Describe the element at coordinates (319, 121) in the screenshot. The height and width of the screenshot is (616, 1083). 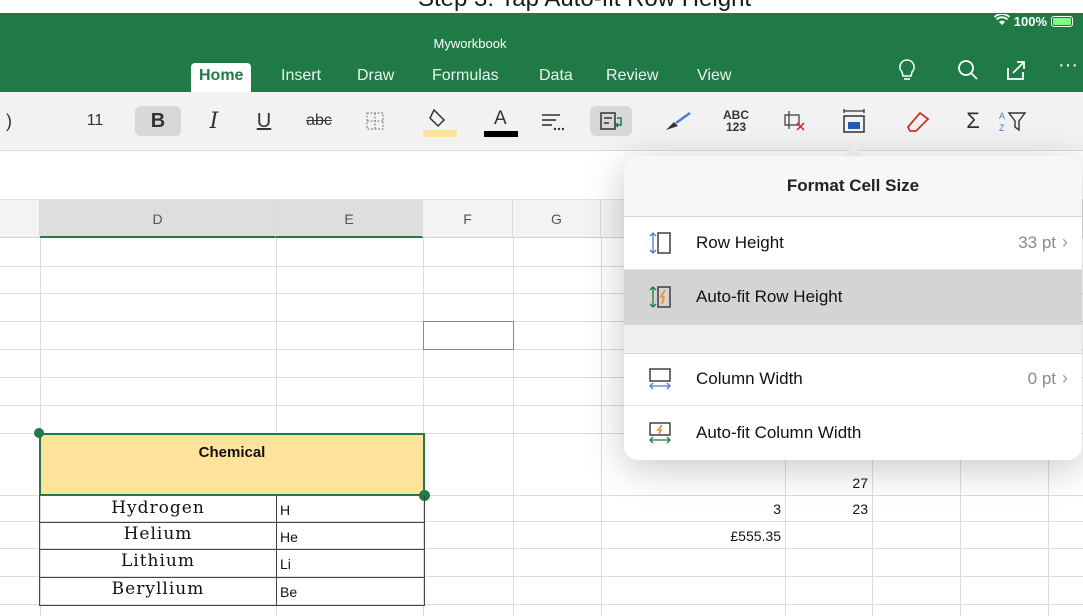
I see `strikethrough-button: abc` at that location.